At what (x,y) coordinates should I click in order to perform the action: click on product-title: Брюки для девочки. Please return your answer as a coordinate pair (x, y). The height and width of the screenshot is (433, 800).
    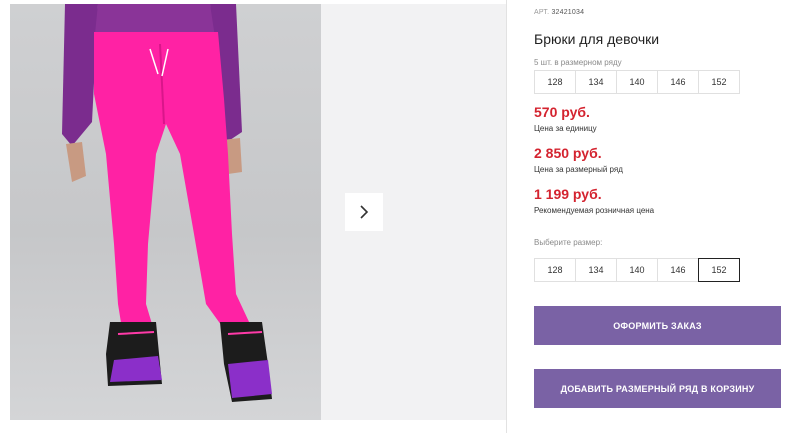
    Looking at the image, I should click on (597, 39).